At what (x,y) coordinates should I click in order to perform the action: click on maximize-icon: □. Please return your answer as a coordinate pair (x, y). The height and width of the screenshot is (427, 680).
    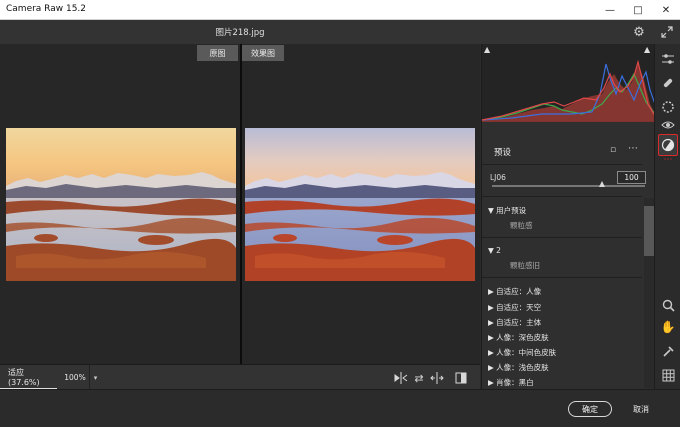
    Looking at the image, I should click on (638, 10).